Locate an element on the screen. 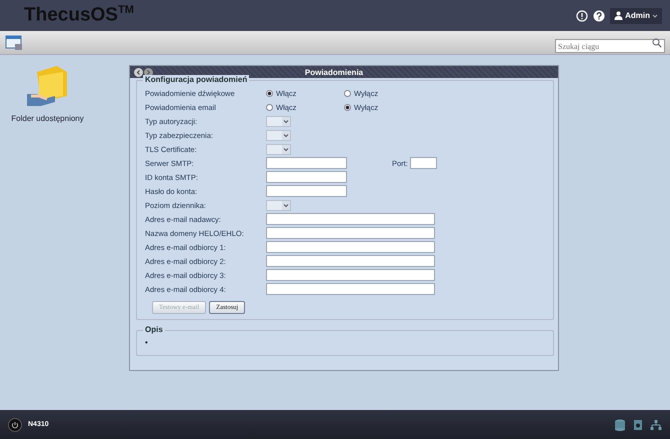 This screenshot has width=670, height=439. back-icon is located at coordinates (138, 72).